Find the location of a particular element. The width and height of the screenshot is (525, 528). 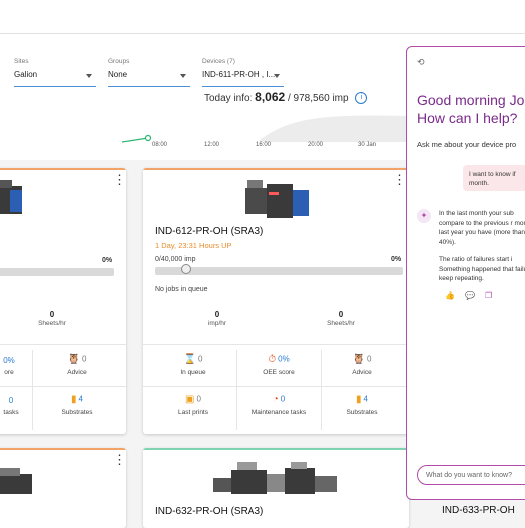

hourglass-icon: ⌛ is located at coordinates (189, 359).